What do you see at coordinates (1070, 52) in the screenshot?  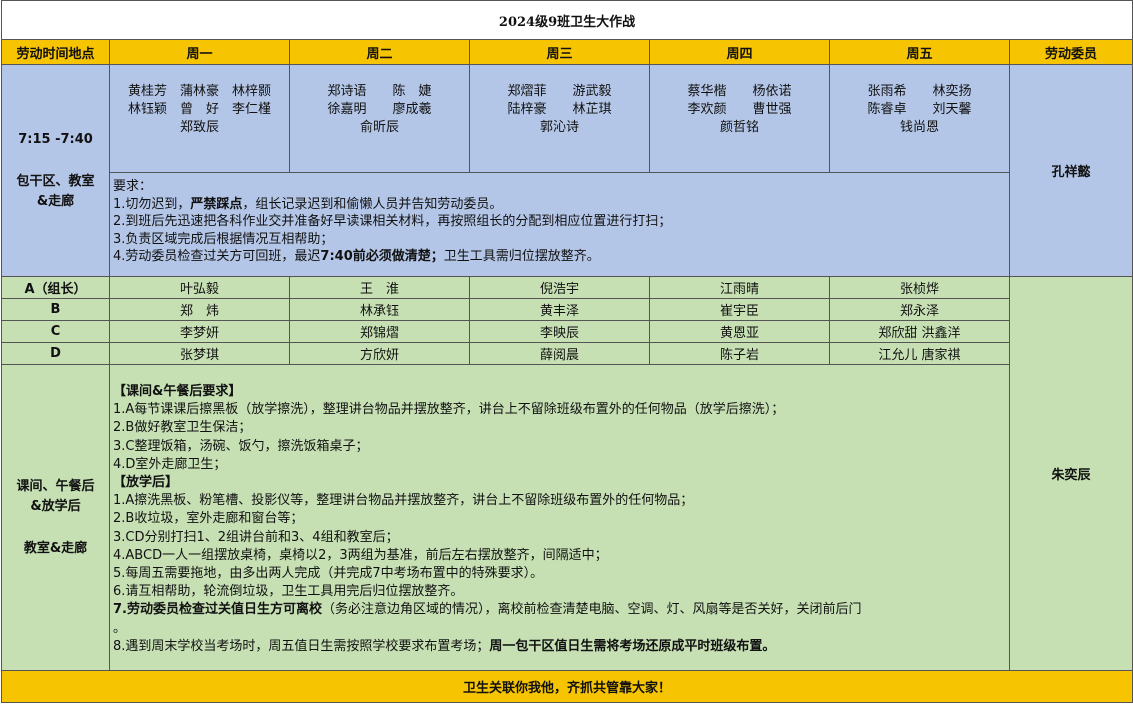 I see `header-member: 劳动委员` at bounding box center [1070, 52].